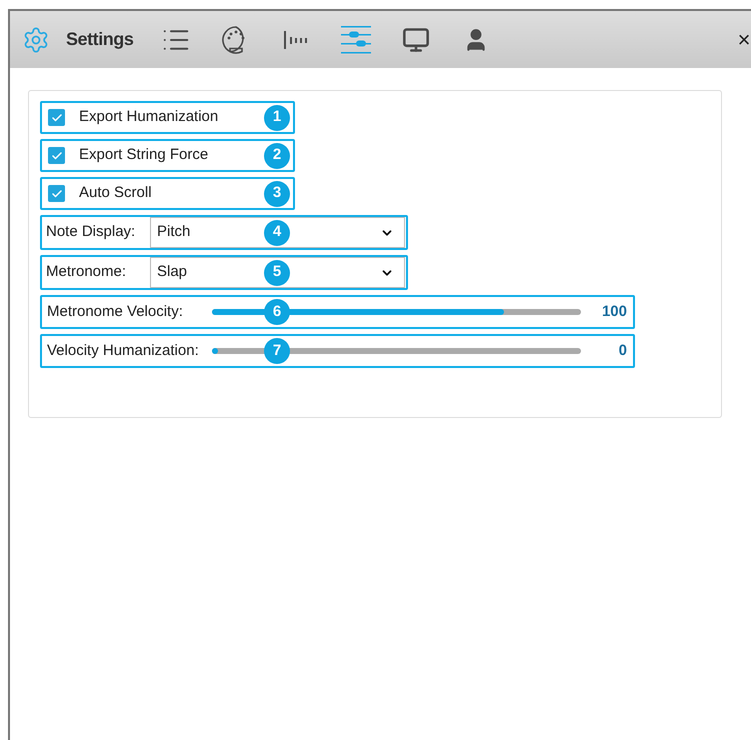 The width and height of the screenshot is (751, 740). I want to click on settings-icon, so click(36, 40).